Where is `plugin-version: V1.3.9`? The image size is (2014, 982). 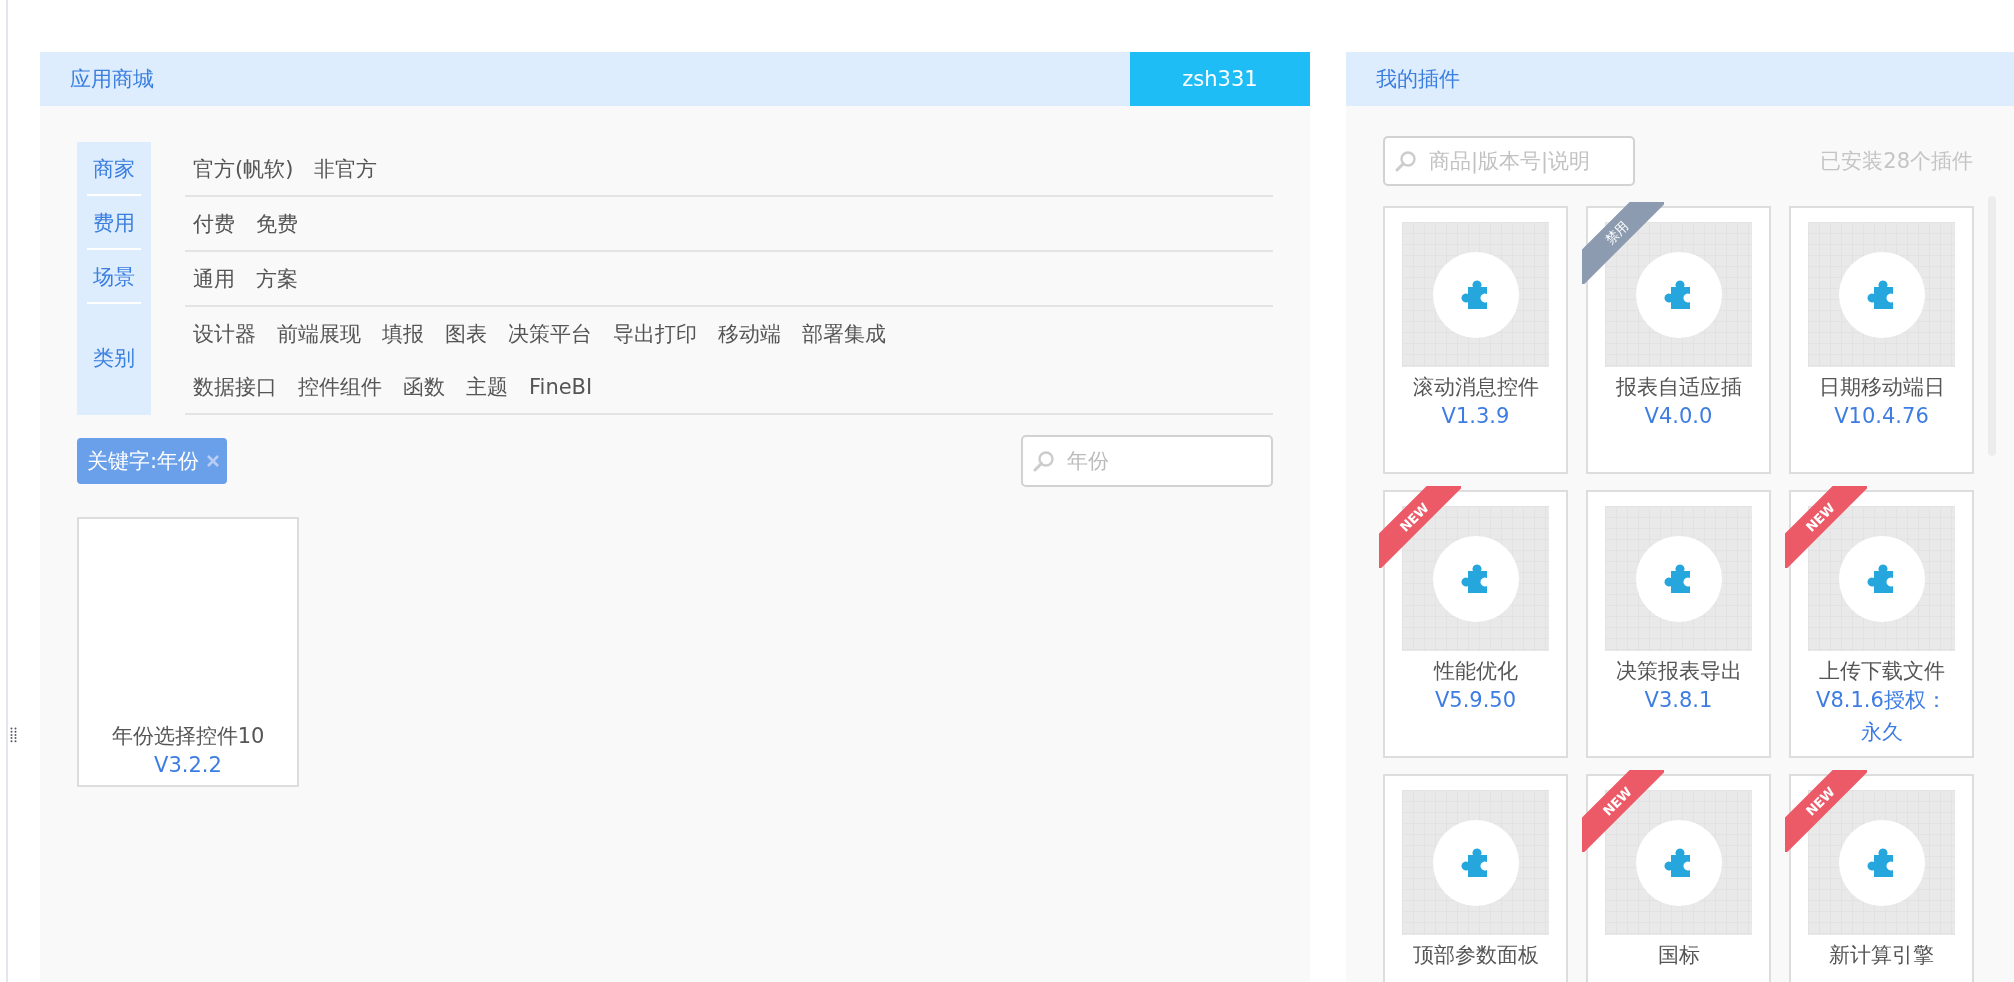 plugin-version: V1.3.9 is located at coordinates (1475, 416).